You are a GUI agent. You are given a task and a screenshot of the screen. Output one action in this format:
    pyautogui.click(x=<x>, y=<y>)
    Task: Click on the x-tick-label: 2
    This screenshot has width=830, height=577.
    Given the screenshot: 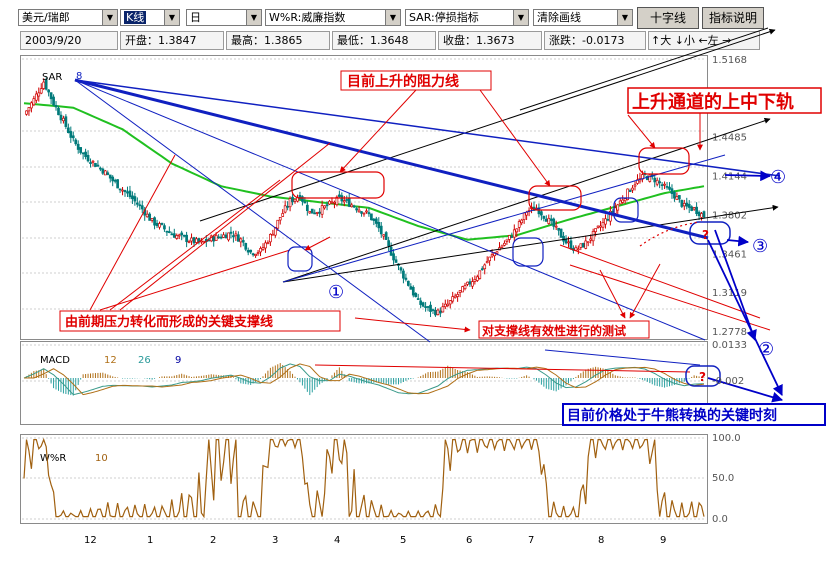 What is the action you would take?
    pyautogui.click(x=213, y=540)
    